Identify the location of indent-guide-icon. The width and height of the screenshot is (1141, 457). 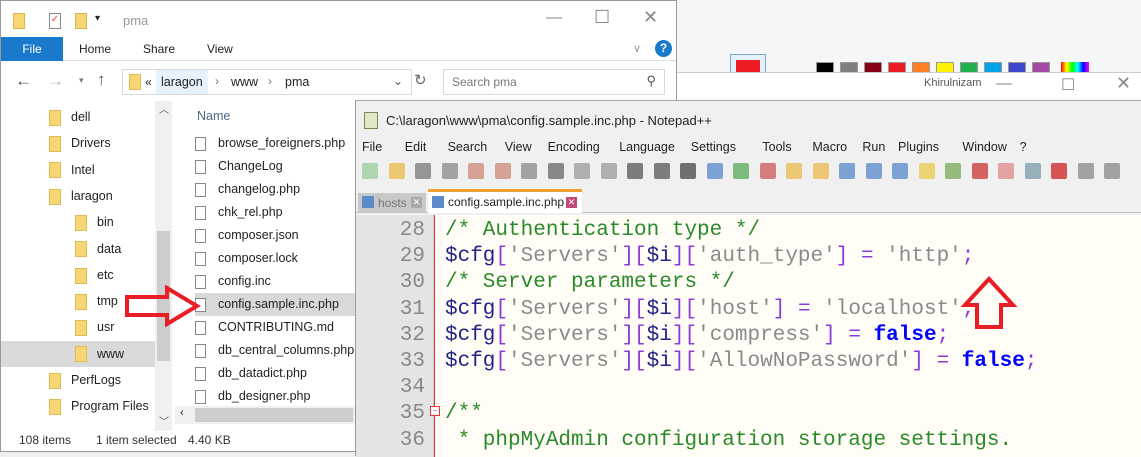
(900, 171).